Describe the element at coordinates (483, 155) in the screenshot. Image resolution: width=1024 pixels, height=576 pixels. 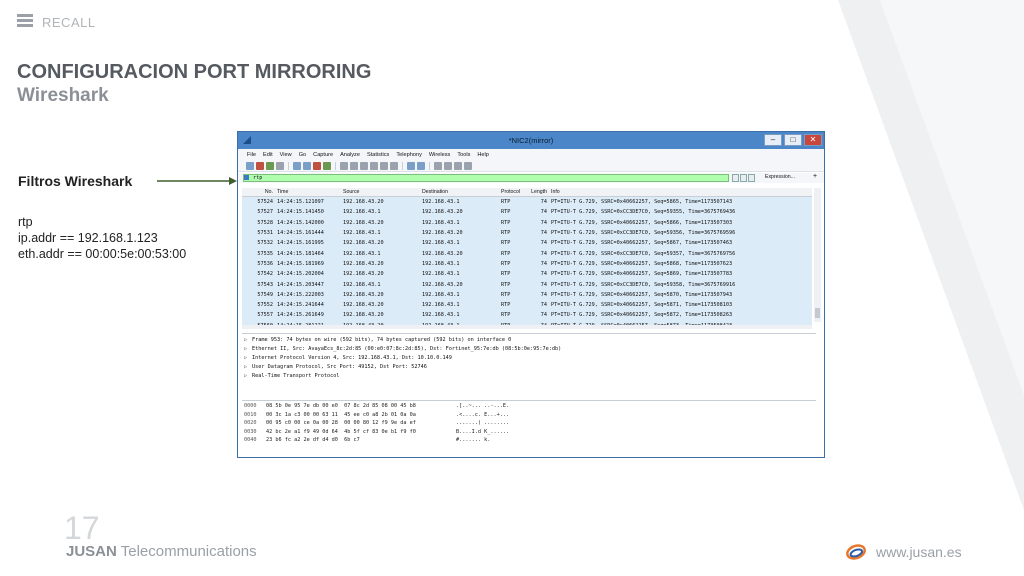
I see `menu-help: Help` at that location.